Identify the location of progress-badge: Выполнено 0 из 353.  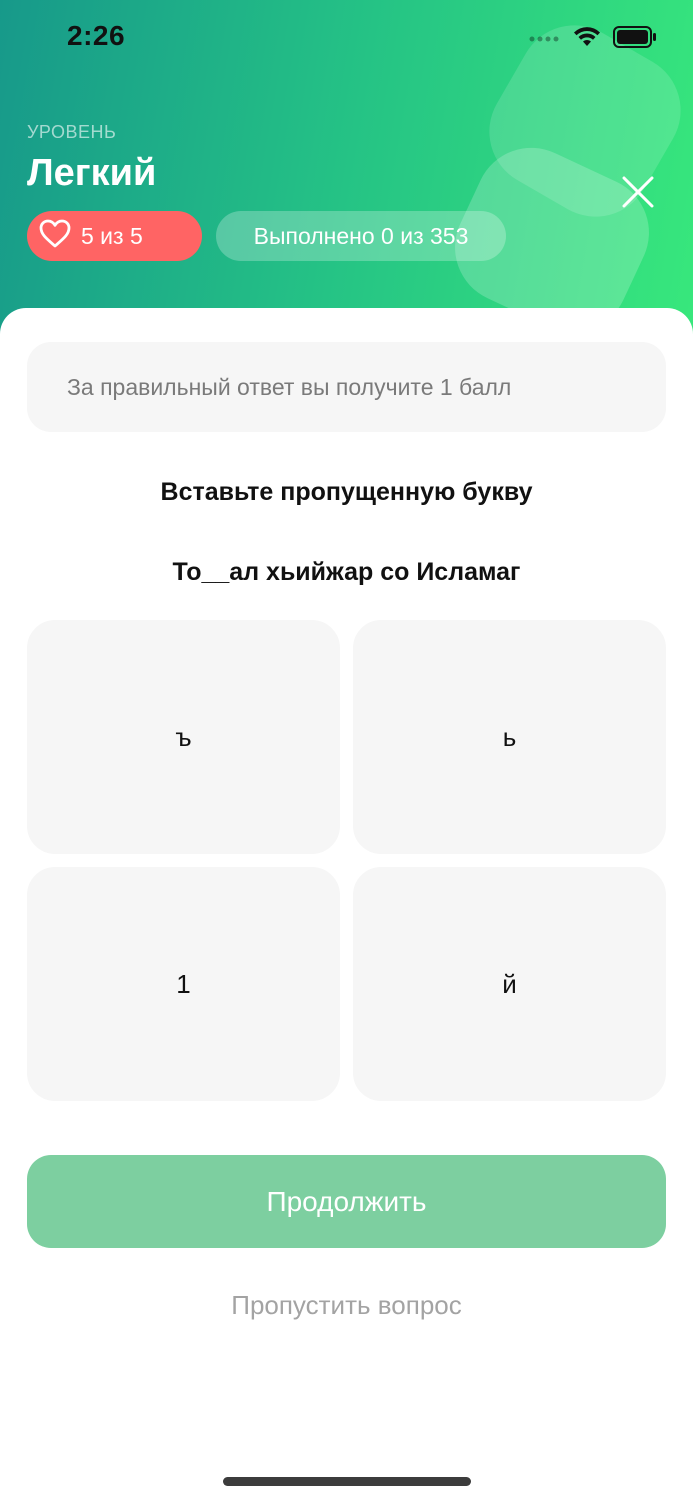
(361, 236).